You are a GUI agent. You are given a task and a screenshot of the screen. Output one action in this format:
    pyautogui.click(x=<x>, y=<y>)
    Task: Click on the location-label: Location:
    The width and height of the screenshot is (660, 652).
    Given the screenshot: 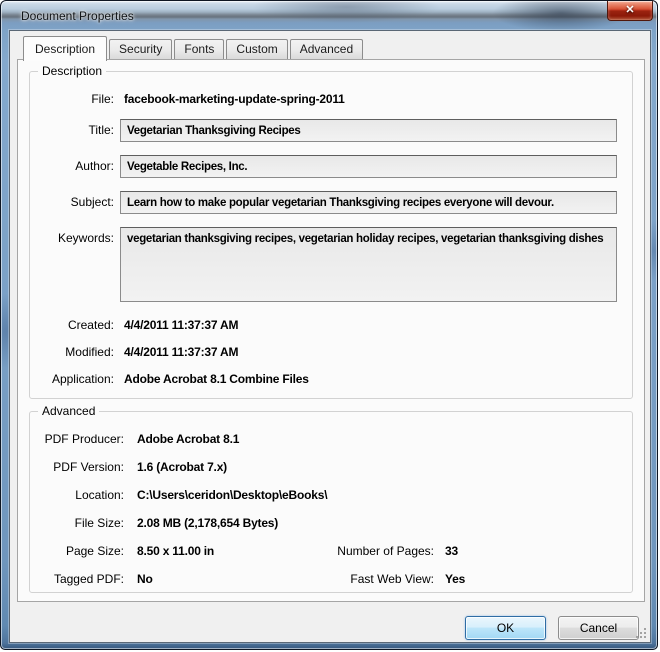 What is the action you would take?
    pyautogui.click(x=99, y=495)
    